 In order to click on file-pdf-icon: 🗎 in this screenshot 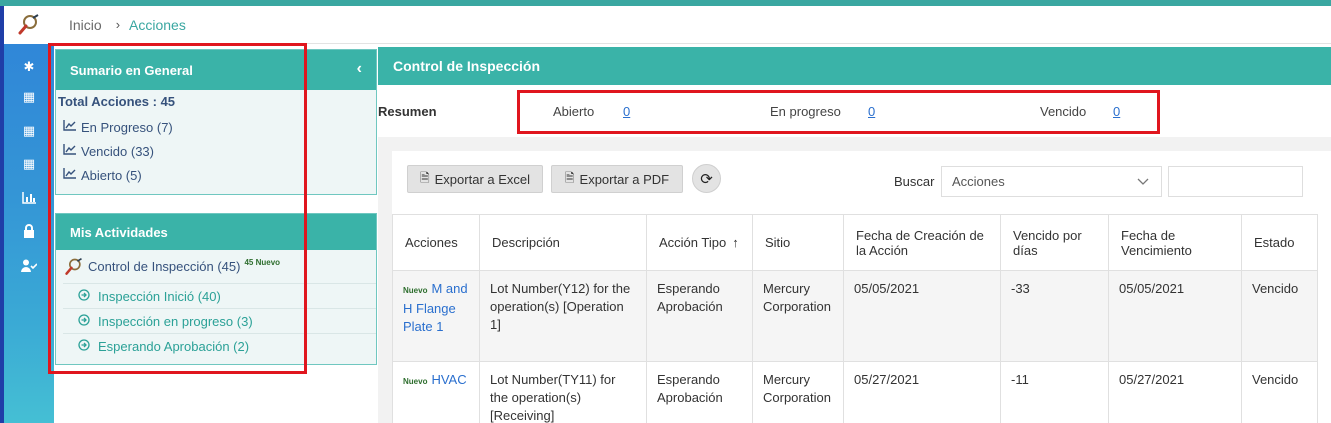, I will do `click(569, 177)`.